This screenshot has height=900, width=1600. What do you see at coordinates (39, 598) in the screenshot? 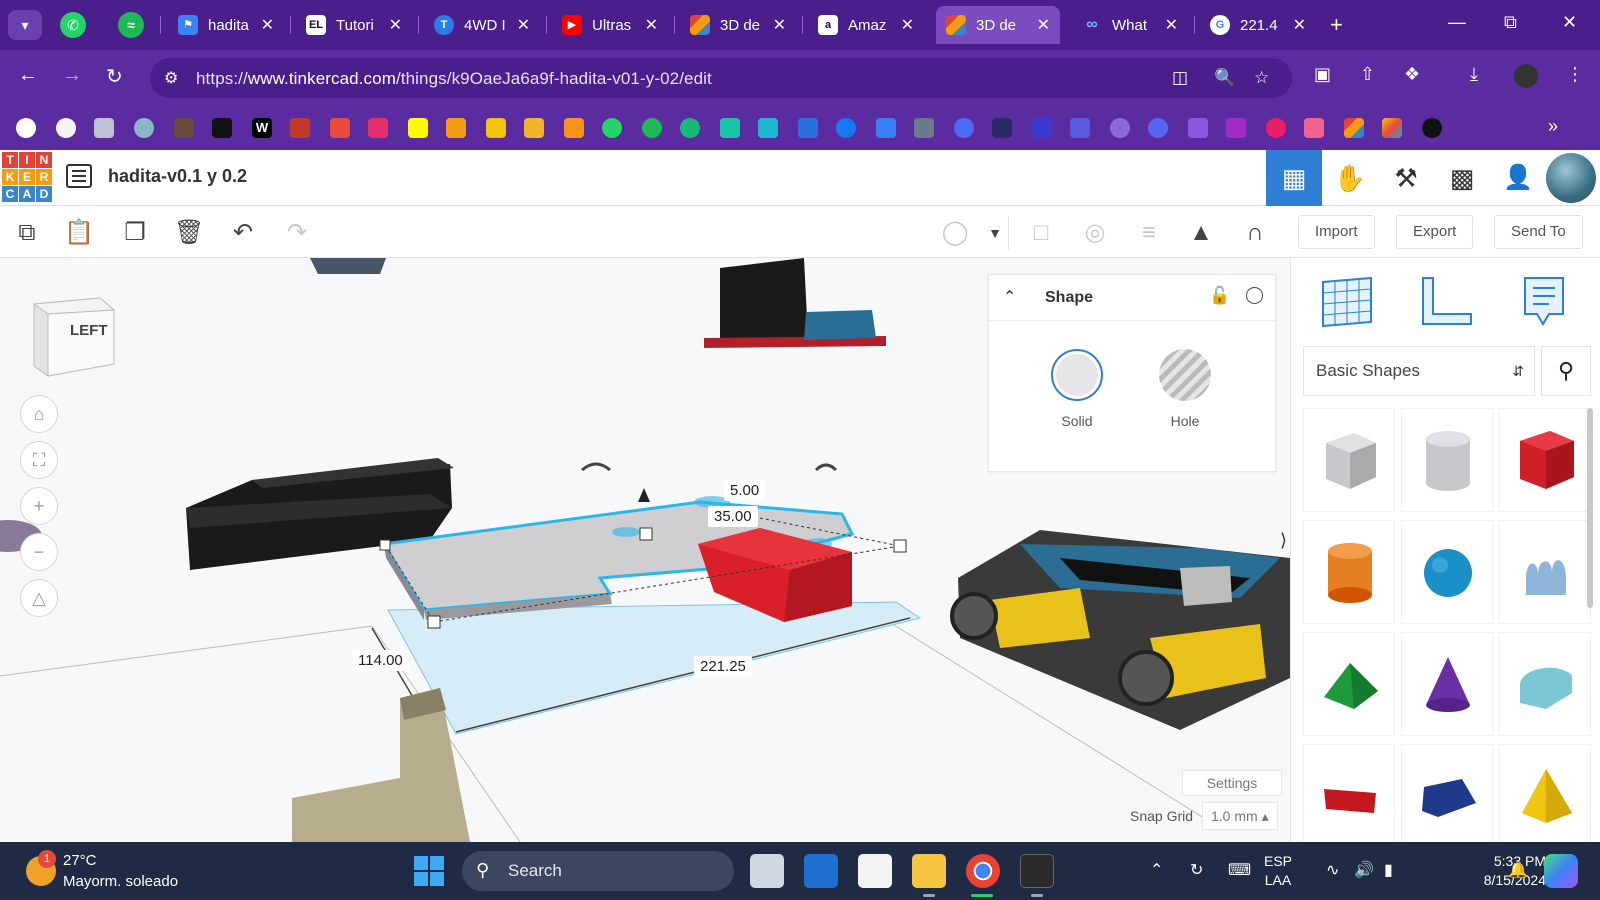
I see `perspective-icon: △` at bounding box center [39, 598].